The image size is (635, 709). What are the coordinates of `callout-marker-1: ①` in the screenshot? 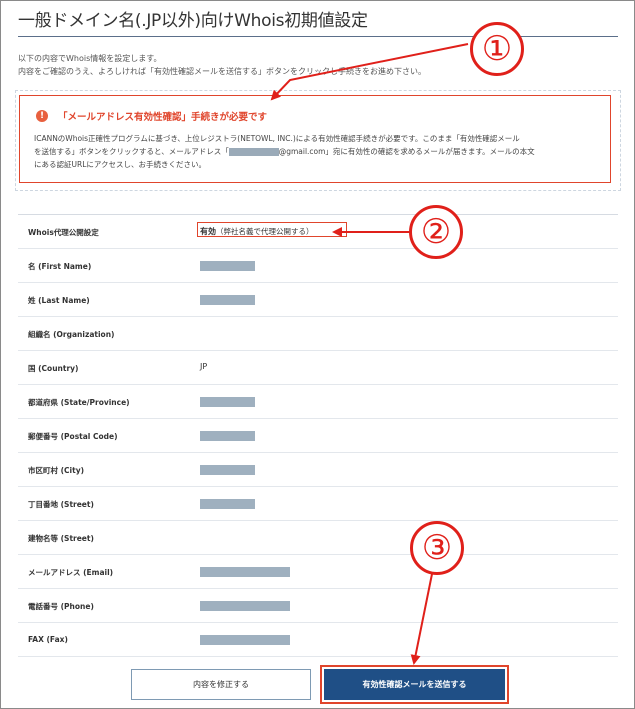 It's located at (497, 49).